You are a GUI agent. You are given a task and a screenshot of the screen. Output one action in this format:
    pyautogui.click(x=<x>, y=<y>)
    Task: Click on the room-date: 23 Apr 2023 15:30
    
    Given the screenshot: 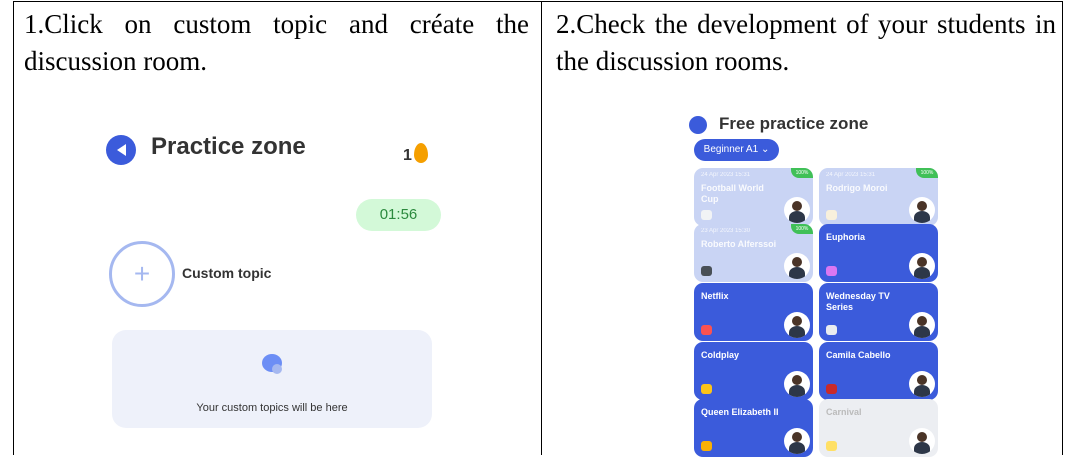 What is the action you would take?
    pyautogui.click(x=726, y=231)
    